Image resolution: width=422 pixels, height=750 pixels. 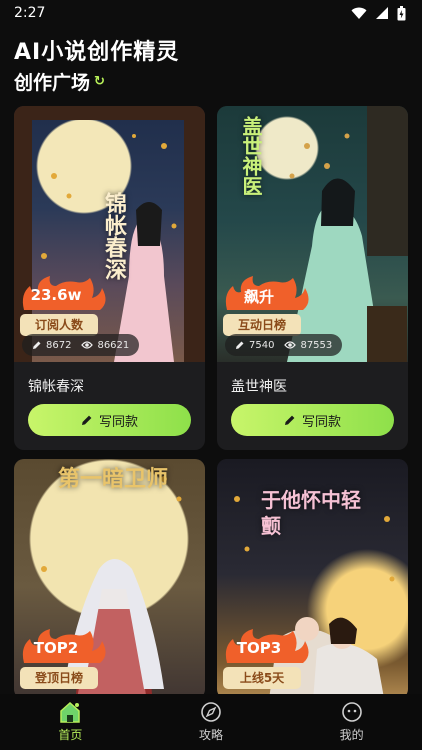 I want to click on work-cover-image: 于他怀中轻颤 TOP3 上线5天, so click(x=312, y=576).